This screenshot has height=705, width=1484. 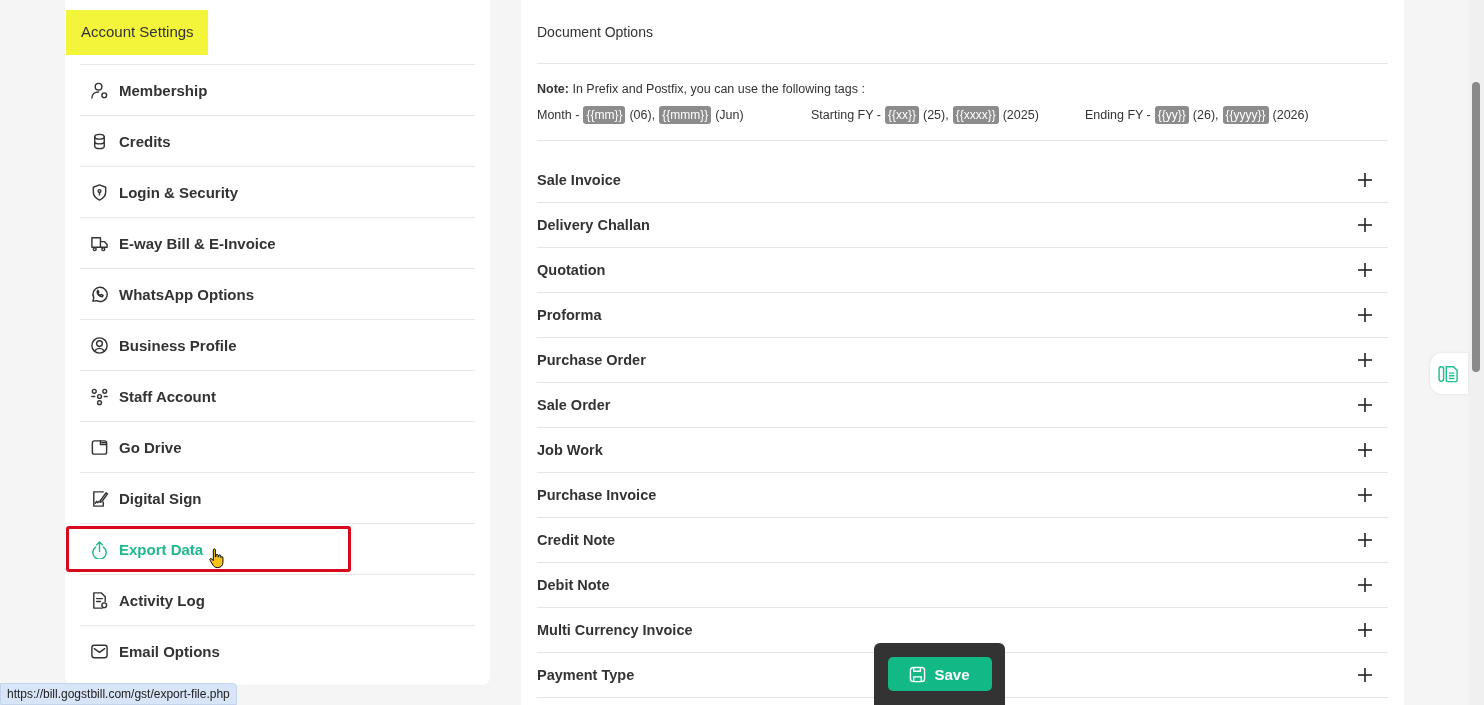 I want to click on sidebar-item: Go Drive, so click(x=131, y=447).